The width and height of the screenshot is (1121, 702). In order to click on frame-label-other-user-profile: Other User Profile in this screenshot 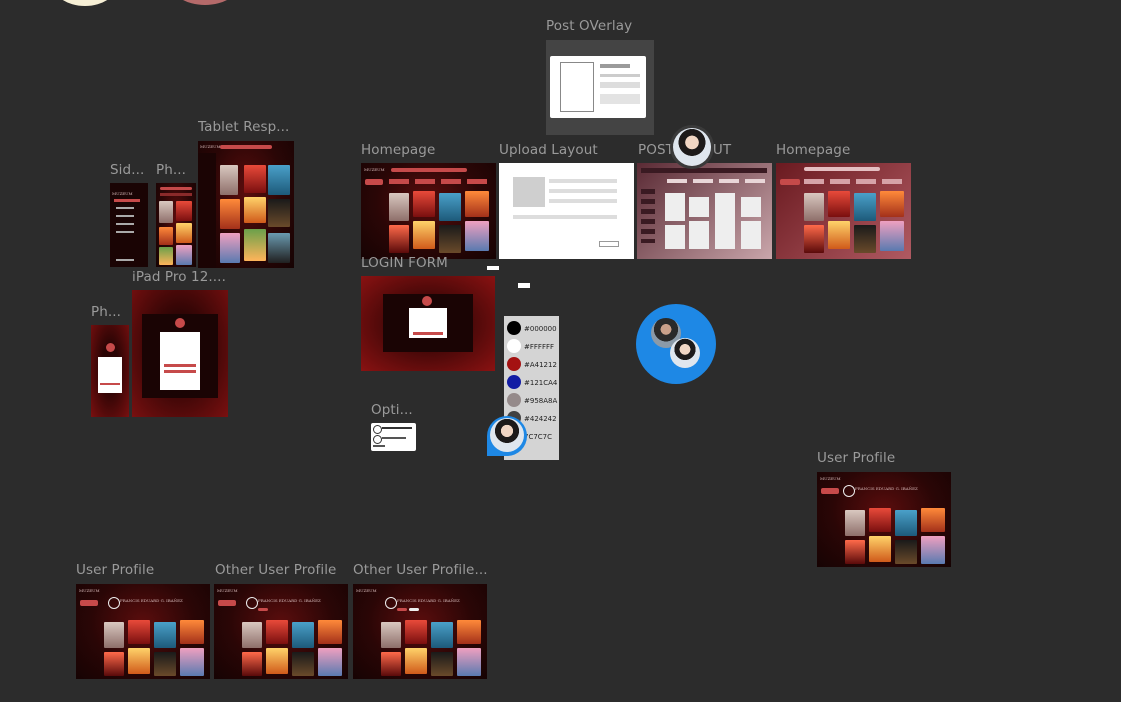, I will do `click(275, 570)`.